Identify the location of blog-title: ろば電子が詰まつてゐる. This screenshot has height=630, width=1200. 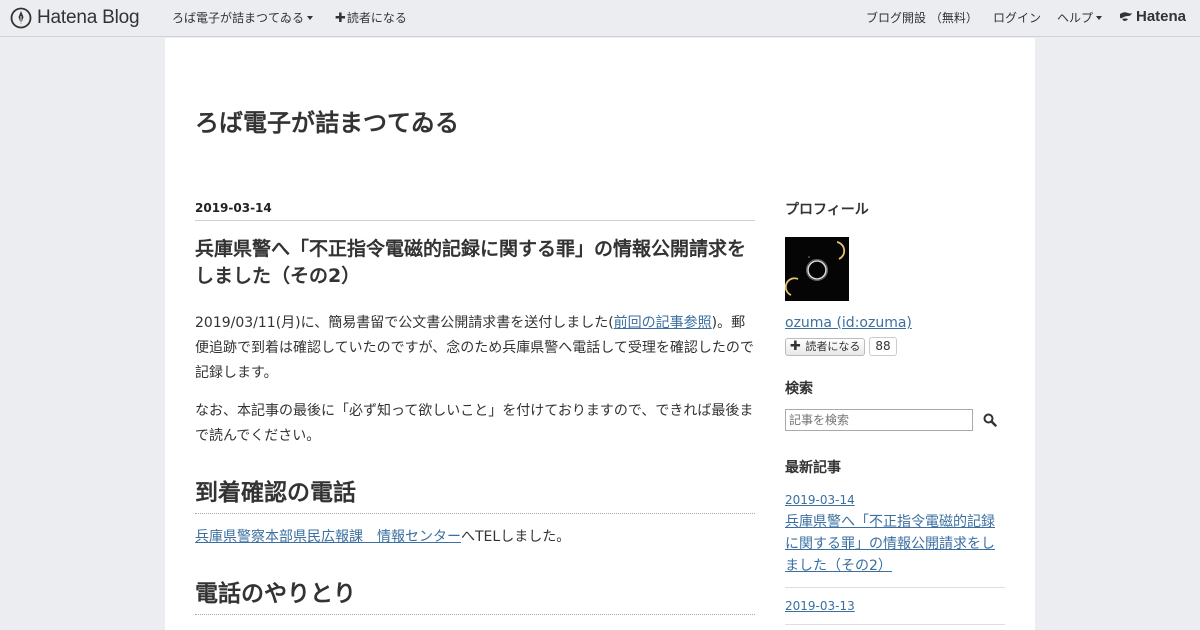
(327, 120).